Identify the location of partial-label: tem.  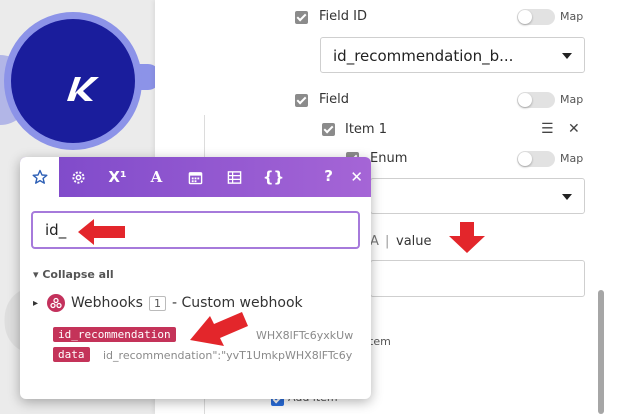
(380, 341).